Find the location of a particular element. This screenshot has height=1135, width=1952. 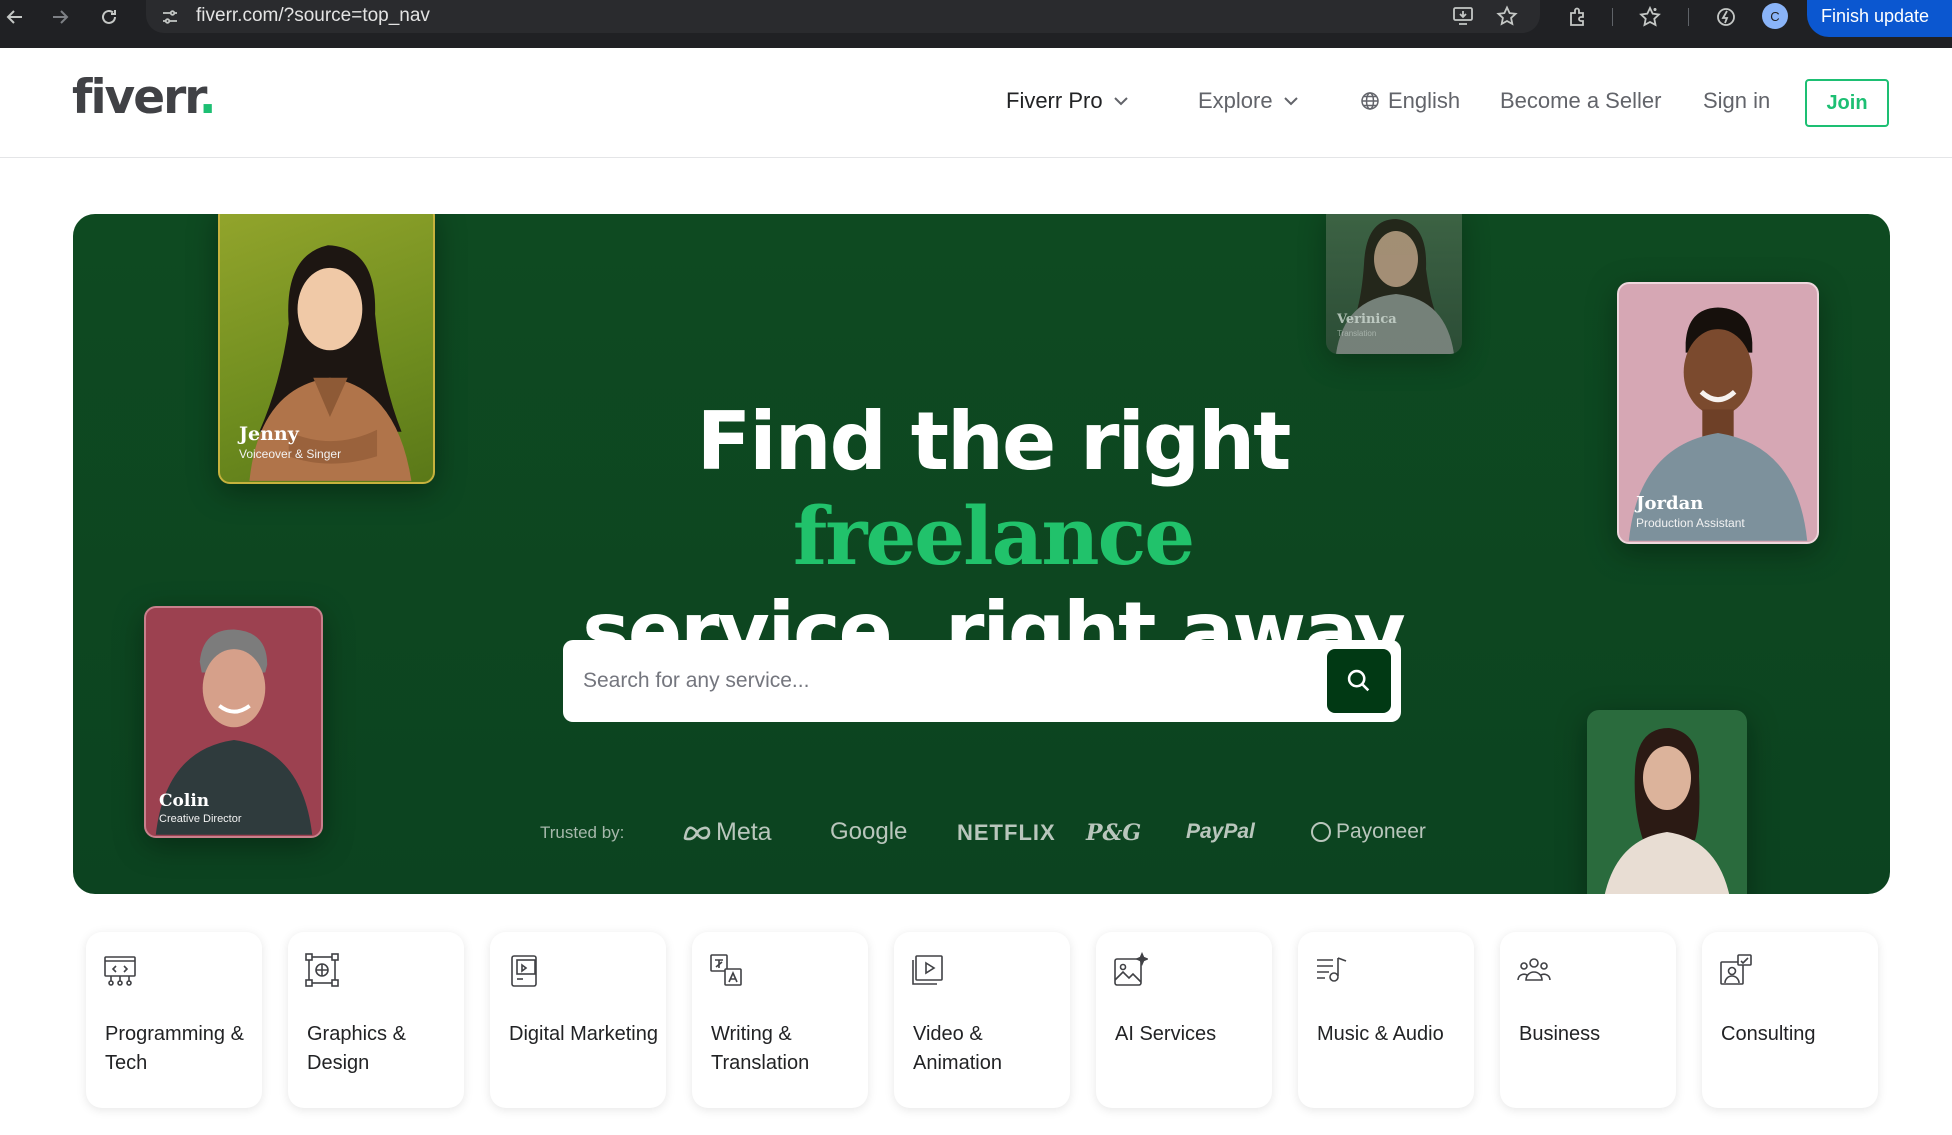

category-programming-tech: Programming & Tech is located at coordinates (174, 1020).